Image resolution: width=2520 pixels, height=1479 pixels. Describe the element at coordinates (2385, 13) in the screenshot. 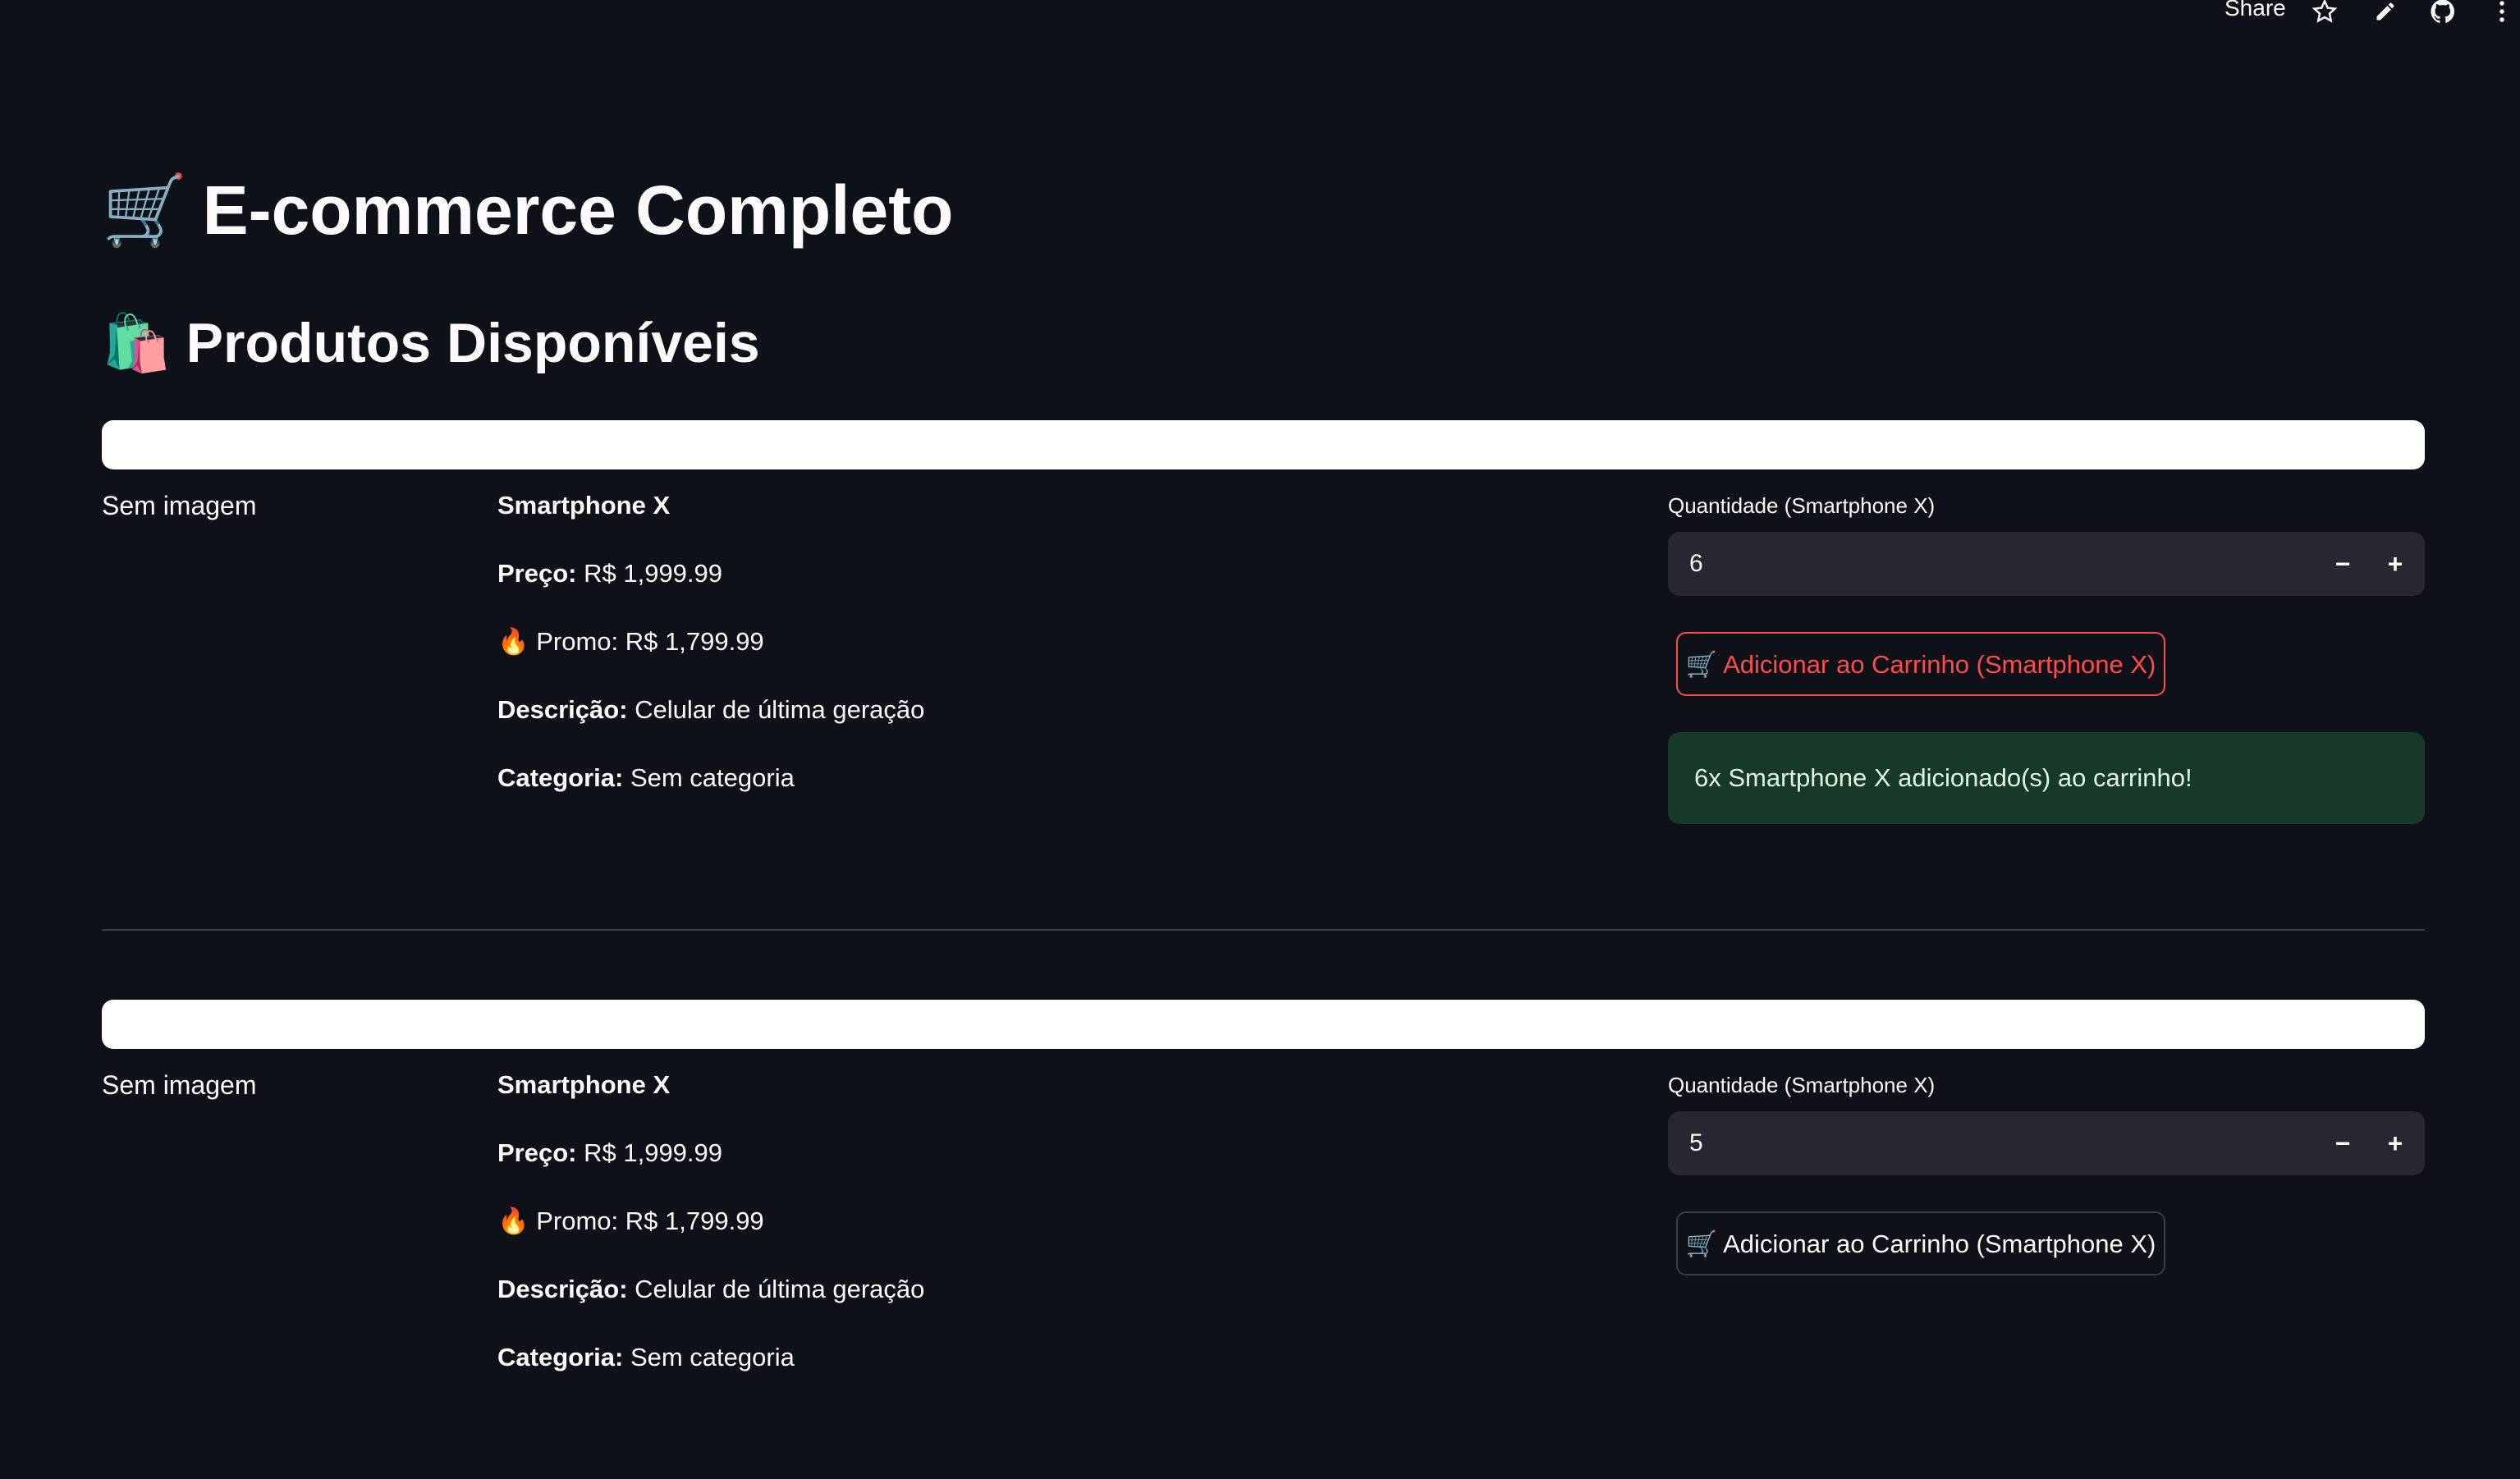

I see `pencil-icon` at that location.